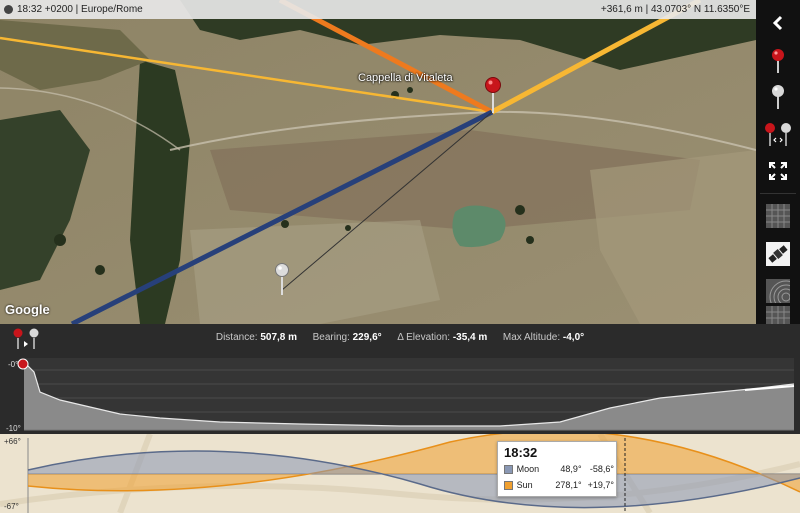 The image size is (800, 513). Describe the element at coordinates (367, 337) in the screenshot. I see `bearing-value: 229,6°` at that location.